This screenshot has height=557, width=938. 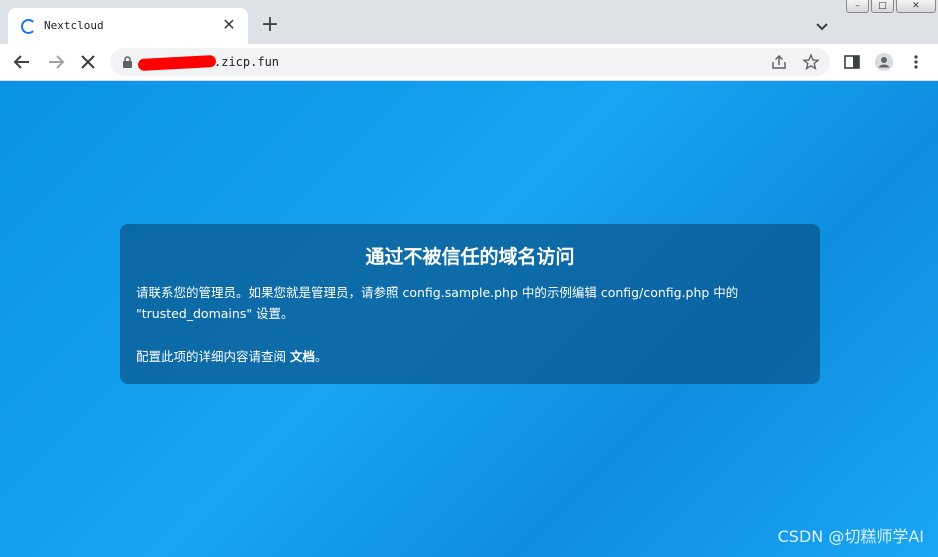 I want to click on share-icon, so click(x=779, y=62).